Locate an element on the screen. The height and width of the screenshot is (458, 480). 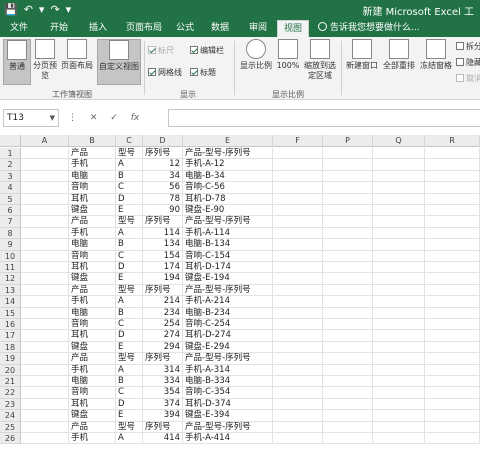
row-header: 19 is located at coordinates (10, 359).